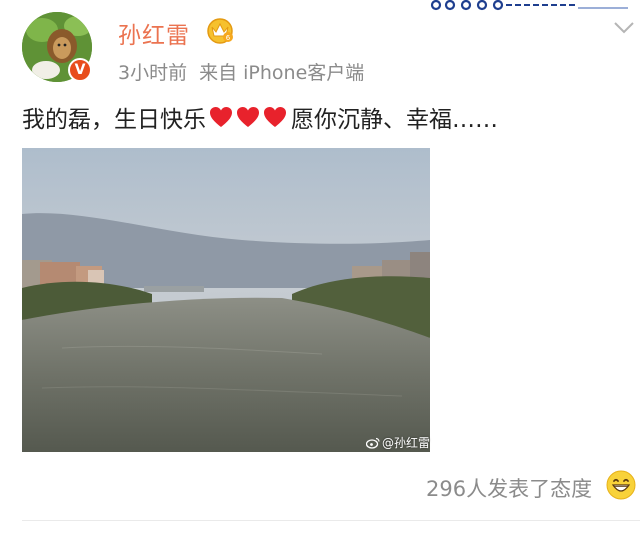 Image resolution: width=640 pixels, height=534 pixels. What do you see at coordinates (281, 73) in the screenshot?
I see `post-source: 来自 iPhone客户端` at bounding box center [281, 73].